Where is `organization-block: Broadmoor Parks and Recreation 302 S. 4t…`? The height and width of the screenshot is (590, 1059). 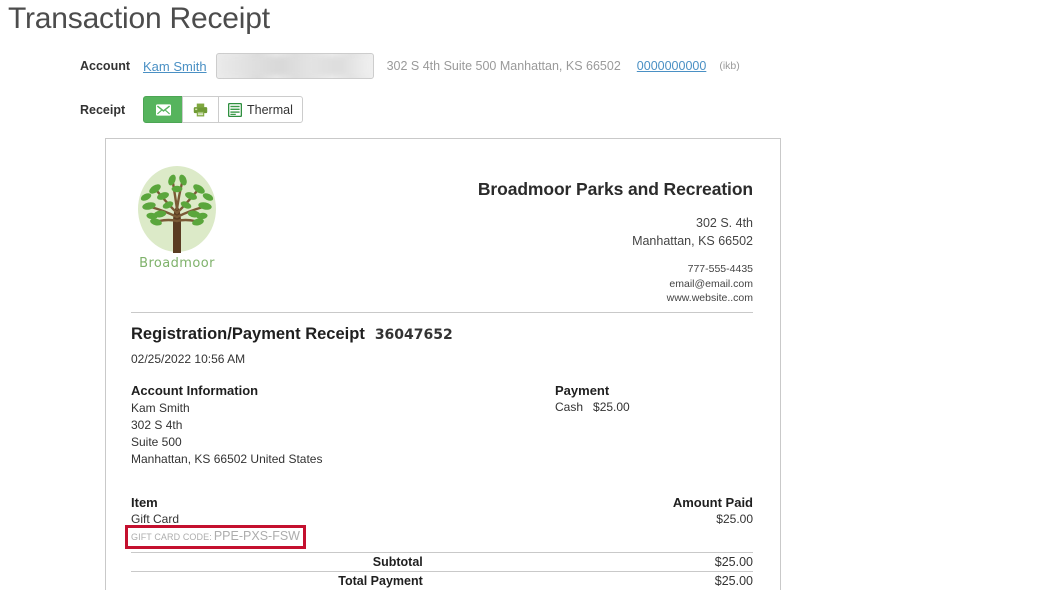 organization-block: Broadmoor Parks and Recreation 302 S. 4t… is located at coordinates (615, 229).